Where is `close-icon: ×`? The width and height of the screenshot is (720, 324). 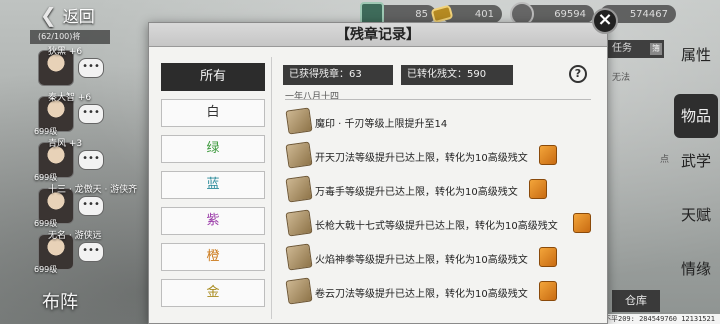 close-icon: × is located at coordinates (605, 21).